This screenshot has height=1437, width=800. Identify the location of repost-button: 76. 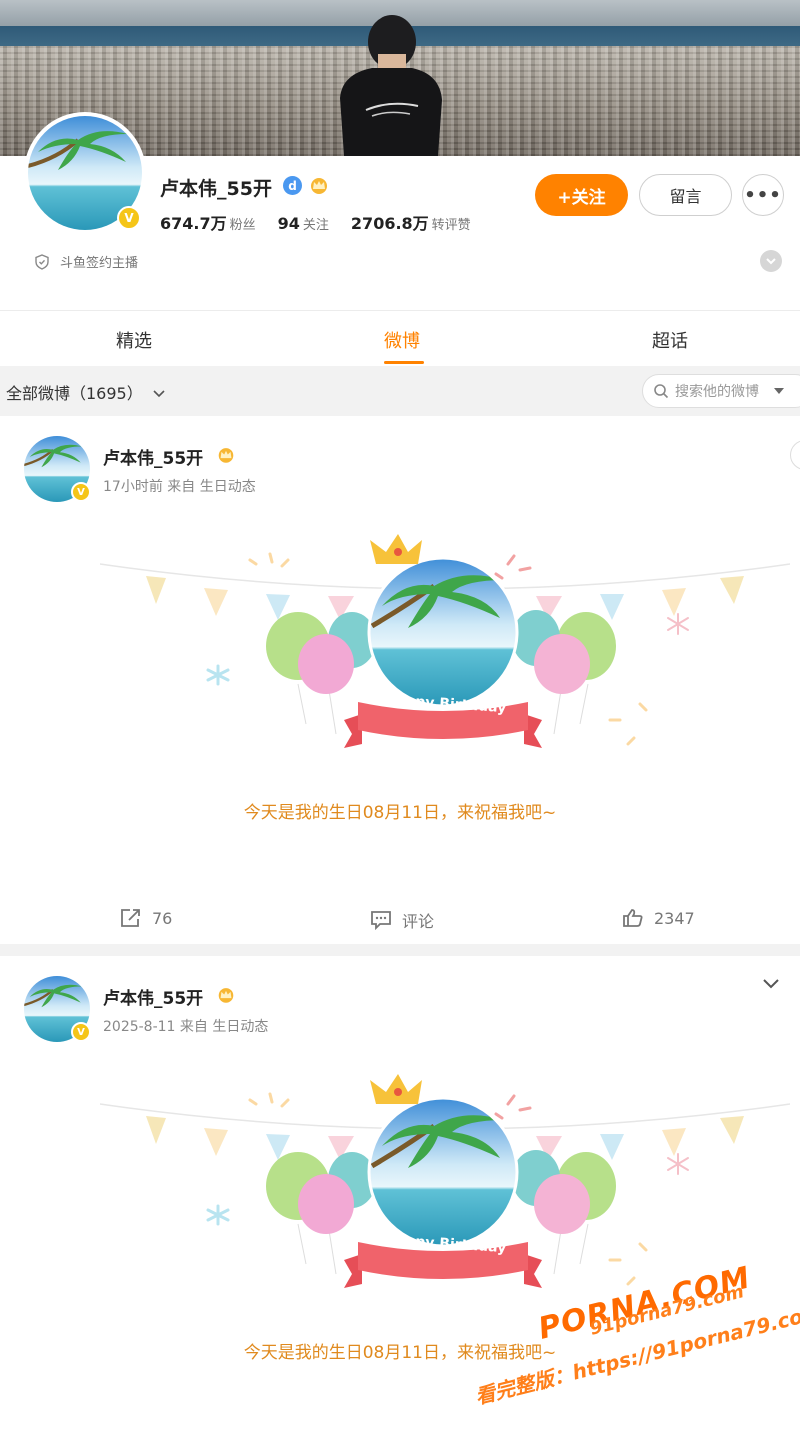
(146, 918).